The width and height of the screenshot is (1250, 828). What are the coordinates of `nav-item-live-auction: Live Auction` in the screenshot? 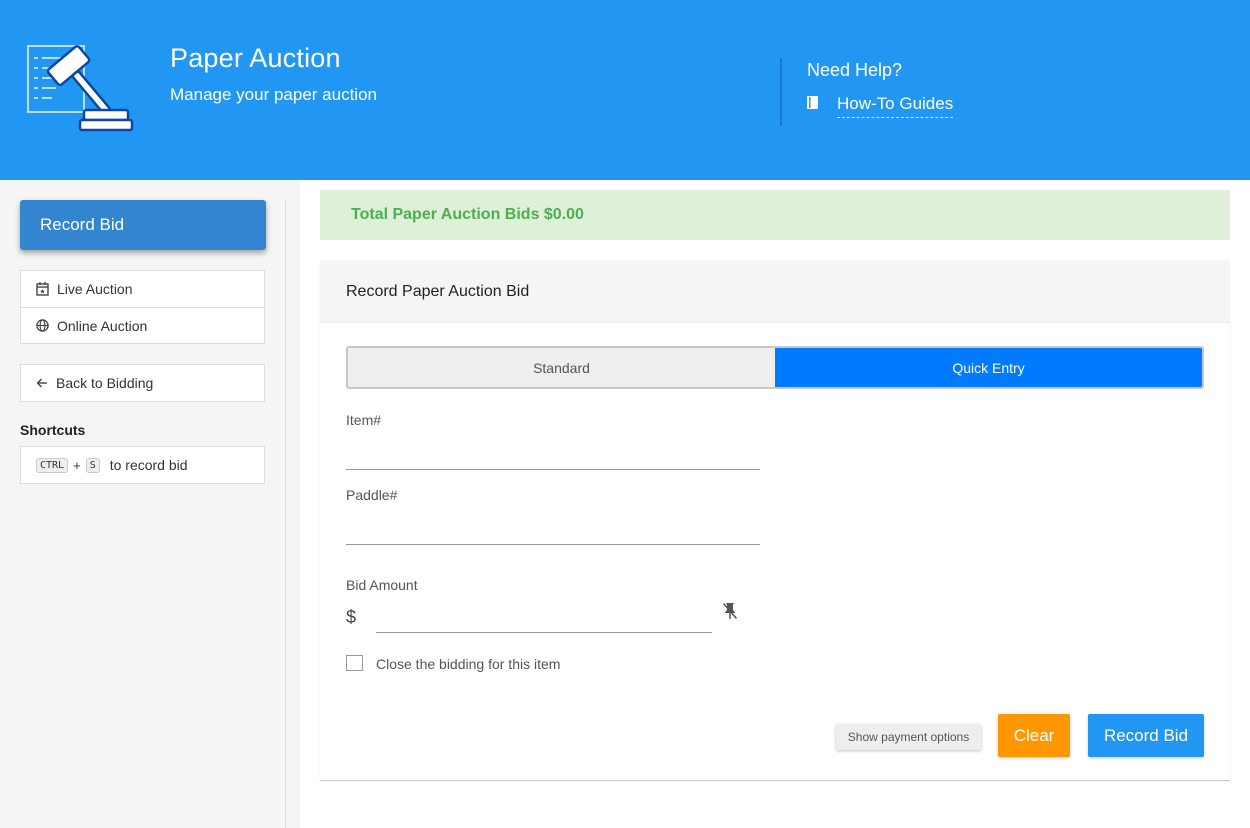 It's located at (142, 289).